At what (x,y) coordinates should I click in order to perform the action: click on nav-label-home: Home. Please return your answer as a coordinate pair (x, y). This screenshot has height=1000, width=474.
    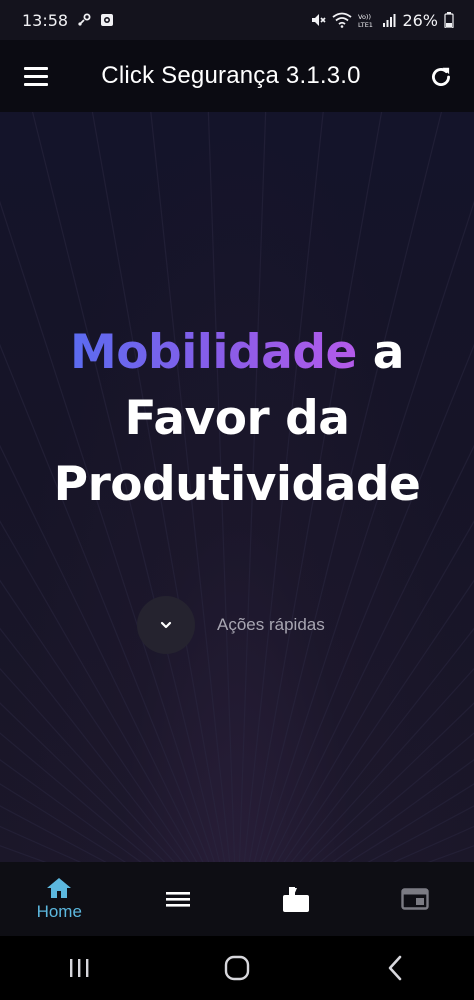
    Looking at the image, I should click on (59, 911).